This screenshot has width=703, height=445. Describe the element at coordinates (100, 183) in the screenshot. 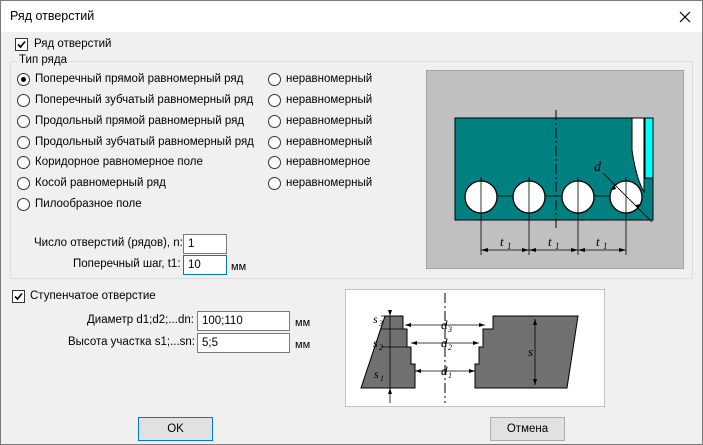

I see `radio-label: Косой равномерный ряд` at that location.